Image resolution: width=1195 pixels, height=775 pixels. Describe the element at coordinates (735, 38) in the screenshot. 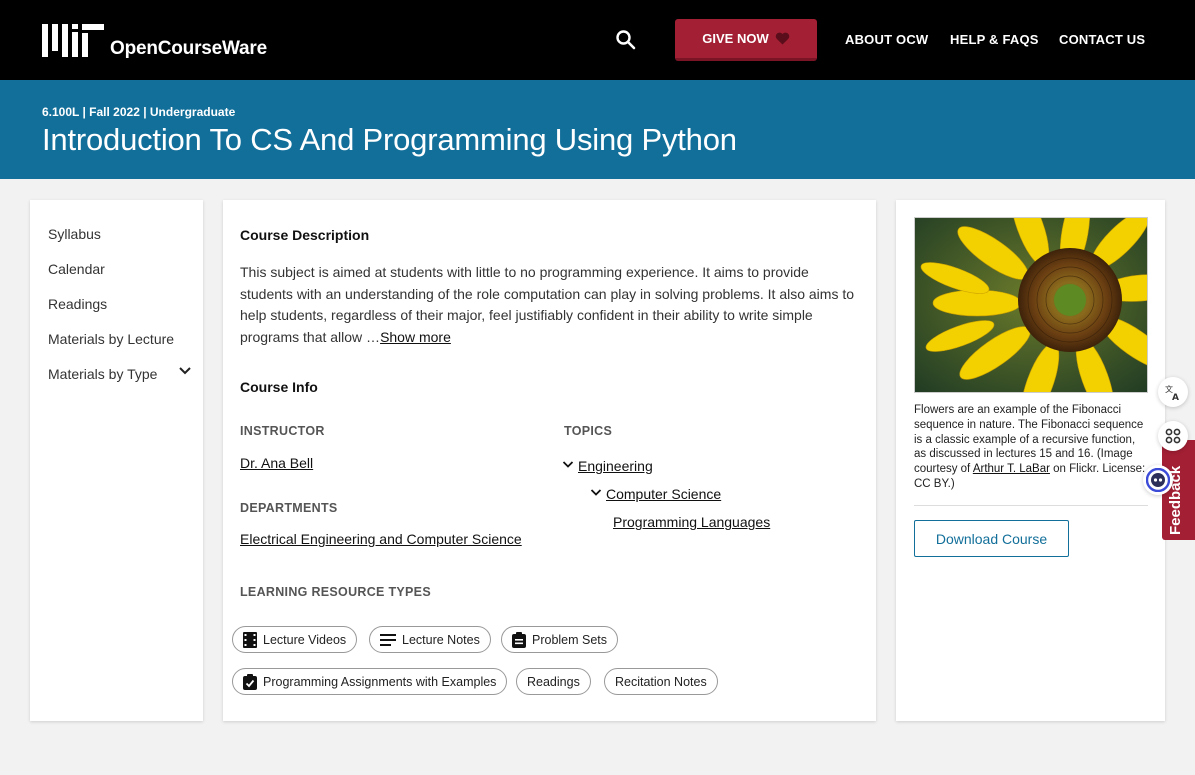

I see `give-now-label: GIVE NOW` at that location.